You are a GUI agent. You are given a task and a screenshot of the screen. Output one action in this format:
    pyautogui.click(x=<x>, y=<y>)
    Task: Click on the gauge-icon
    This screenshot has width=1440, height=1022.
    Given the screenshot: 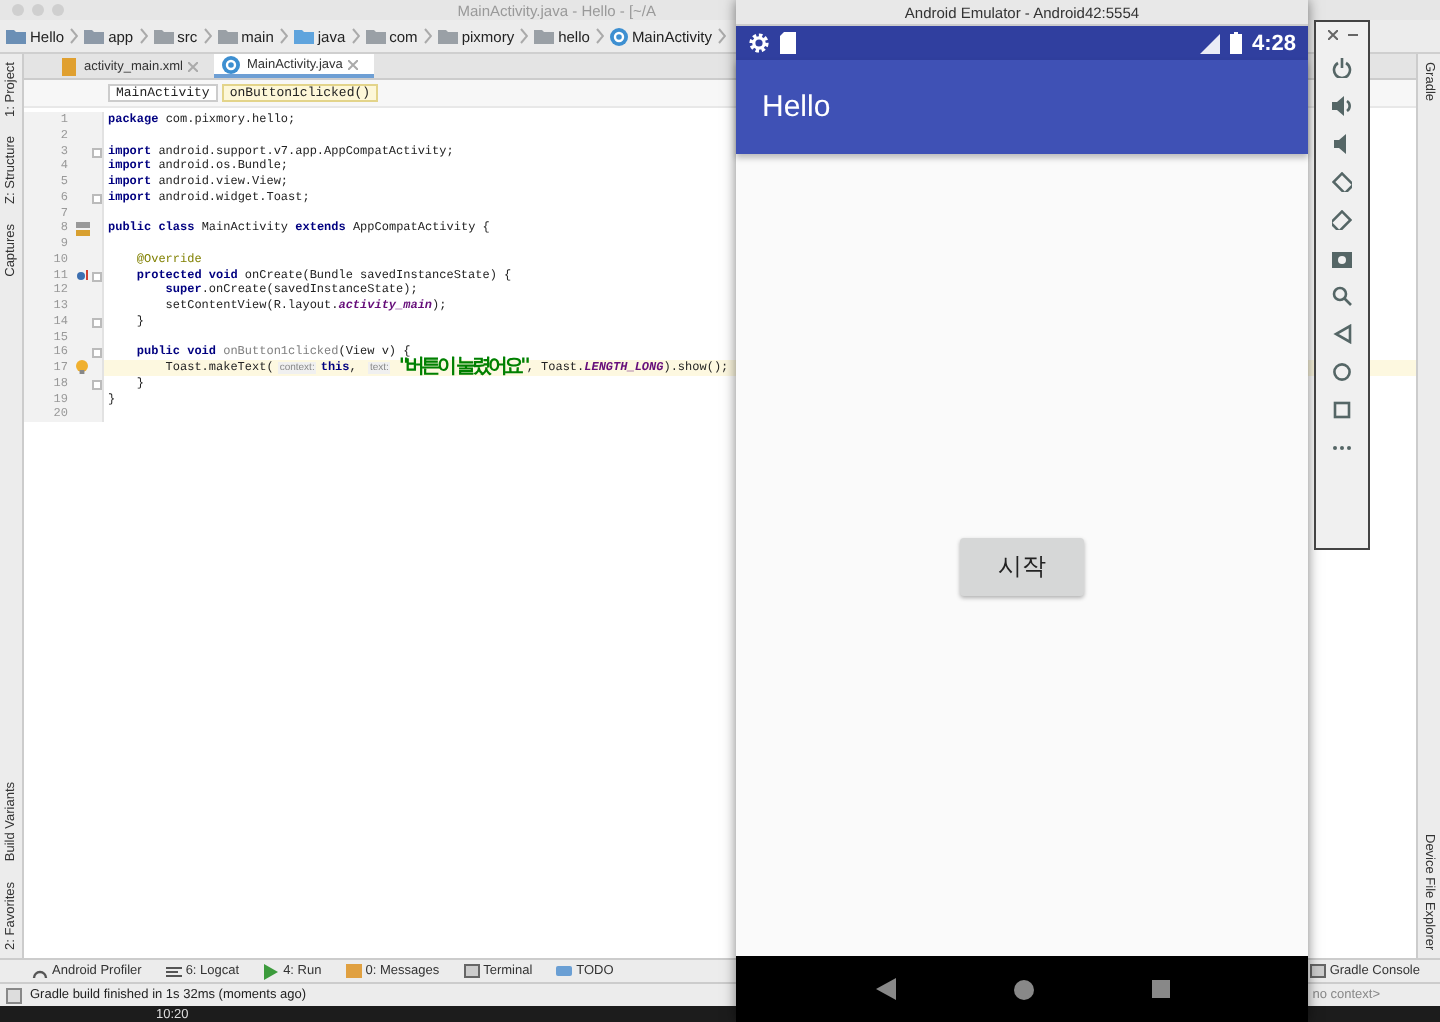 What is the action you would take?
    pyautogui.click(x=40, y=971)
    